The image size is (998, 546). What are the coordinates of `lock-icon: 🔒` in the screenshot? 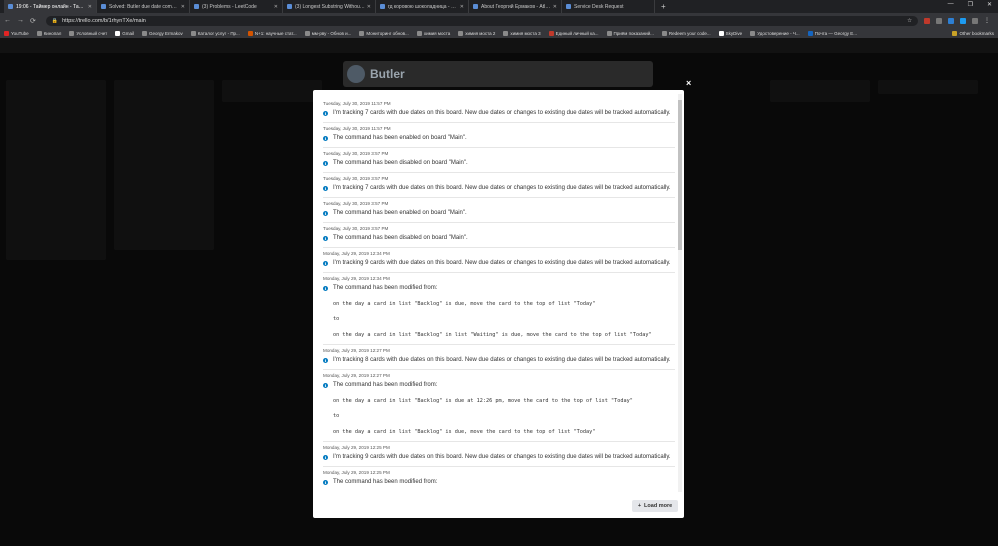 It's located at (55, 20).